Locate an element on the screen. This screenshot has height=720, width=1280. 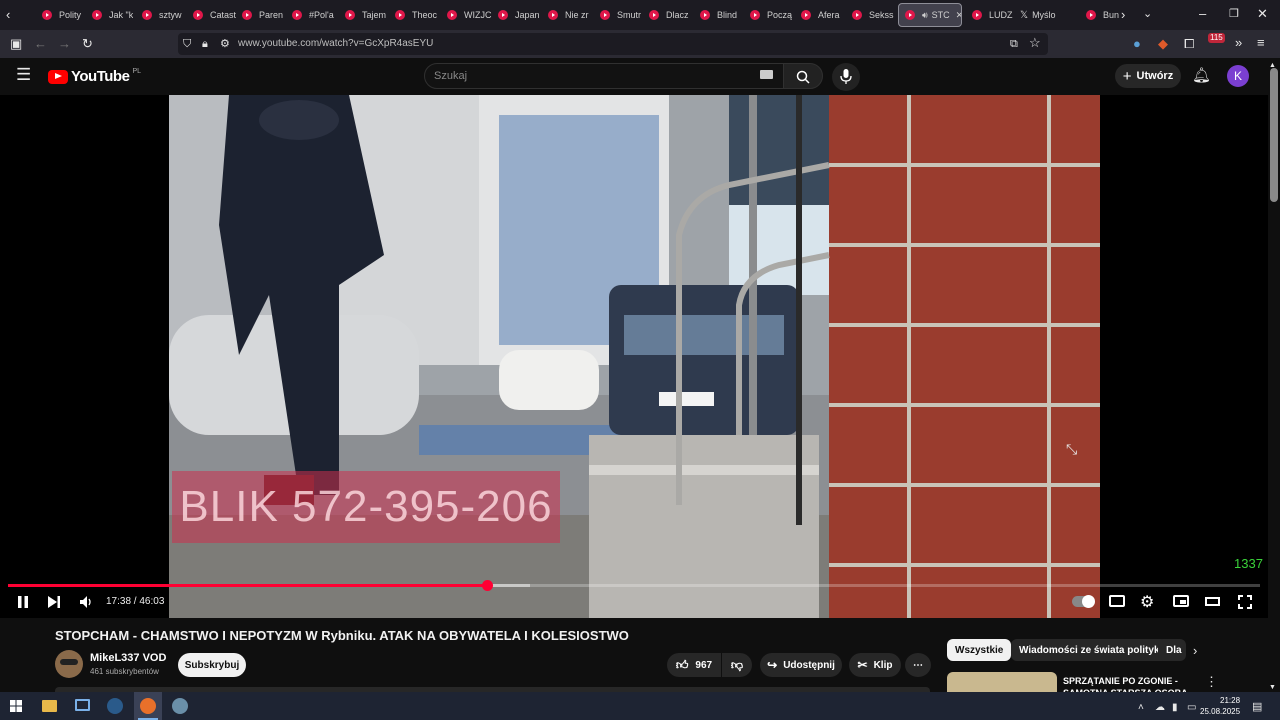
restore-icon: ❐ is located at coordinates (1234, 14).